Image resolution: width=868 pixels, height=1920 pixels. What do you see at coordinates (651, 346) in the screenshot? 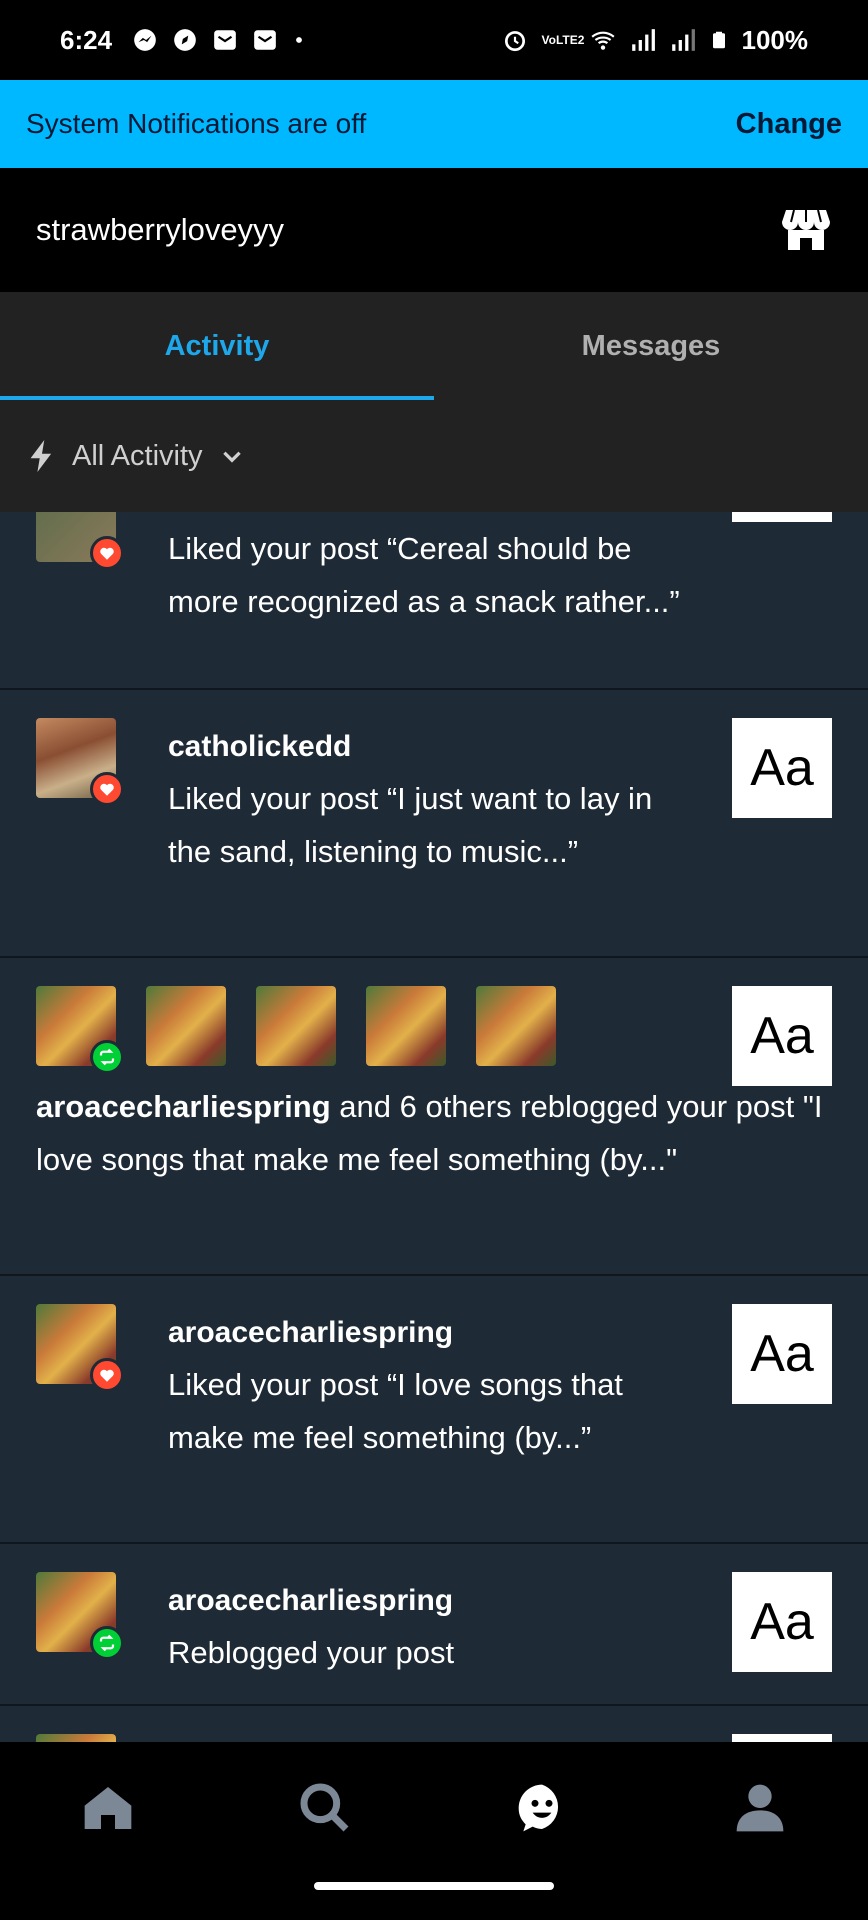
I see `tab-messages: Messages` at bounding box center [651, 346].